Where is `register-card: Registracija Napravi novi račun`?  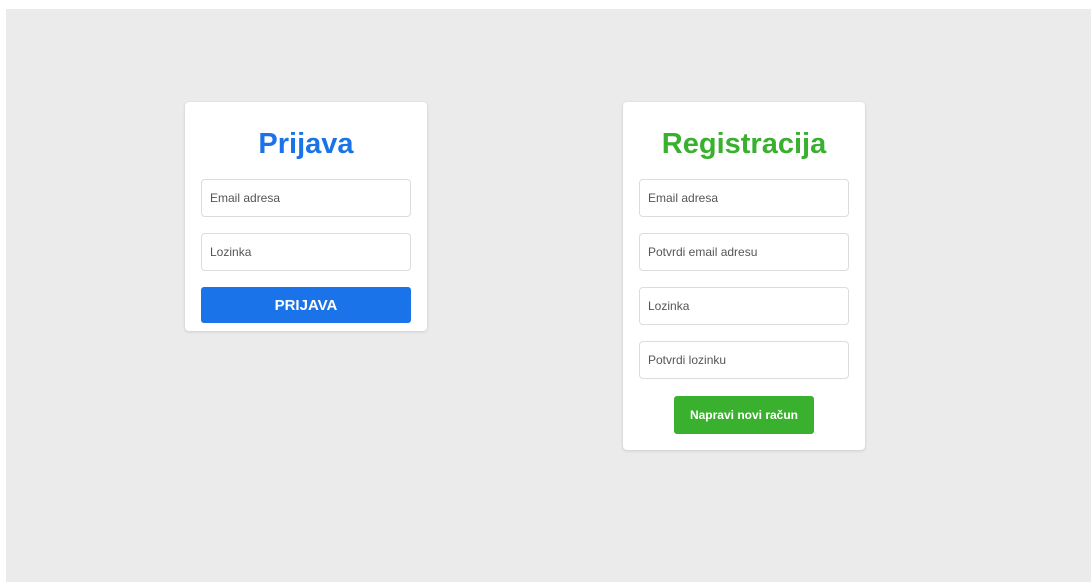
register-card: Registracija Napravi novi račun is located at coordinates (744, 276).